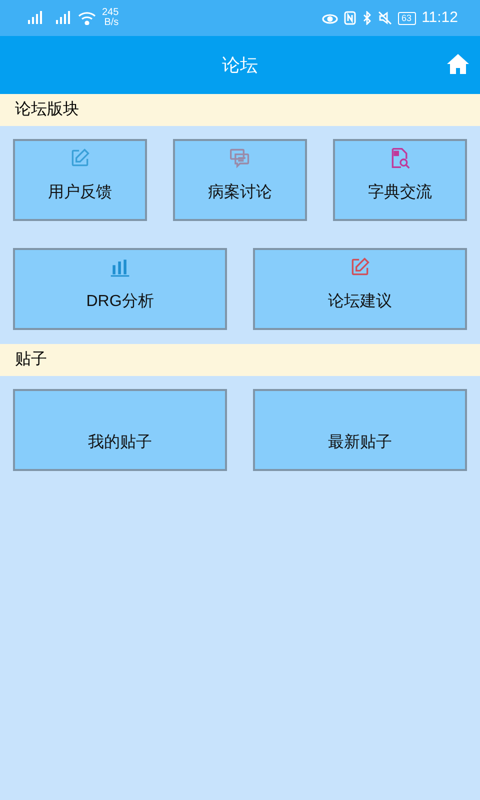  What do you see at coordinates (31, 360) in the screenshot?
I see `section-title: 贴子` at bounding box center [31, 360].